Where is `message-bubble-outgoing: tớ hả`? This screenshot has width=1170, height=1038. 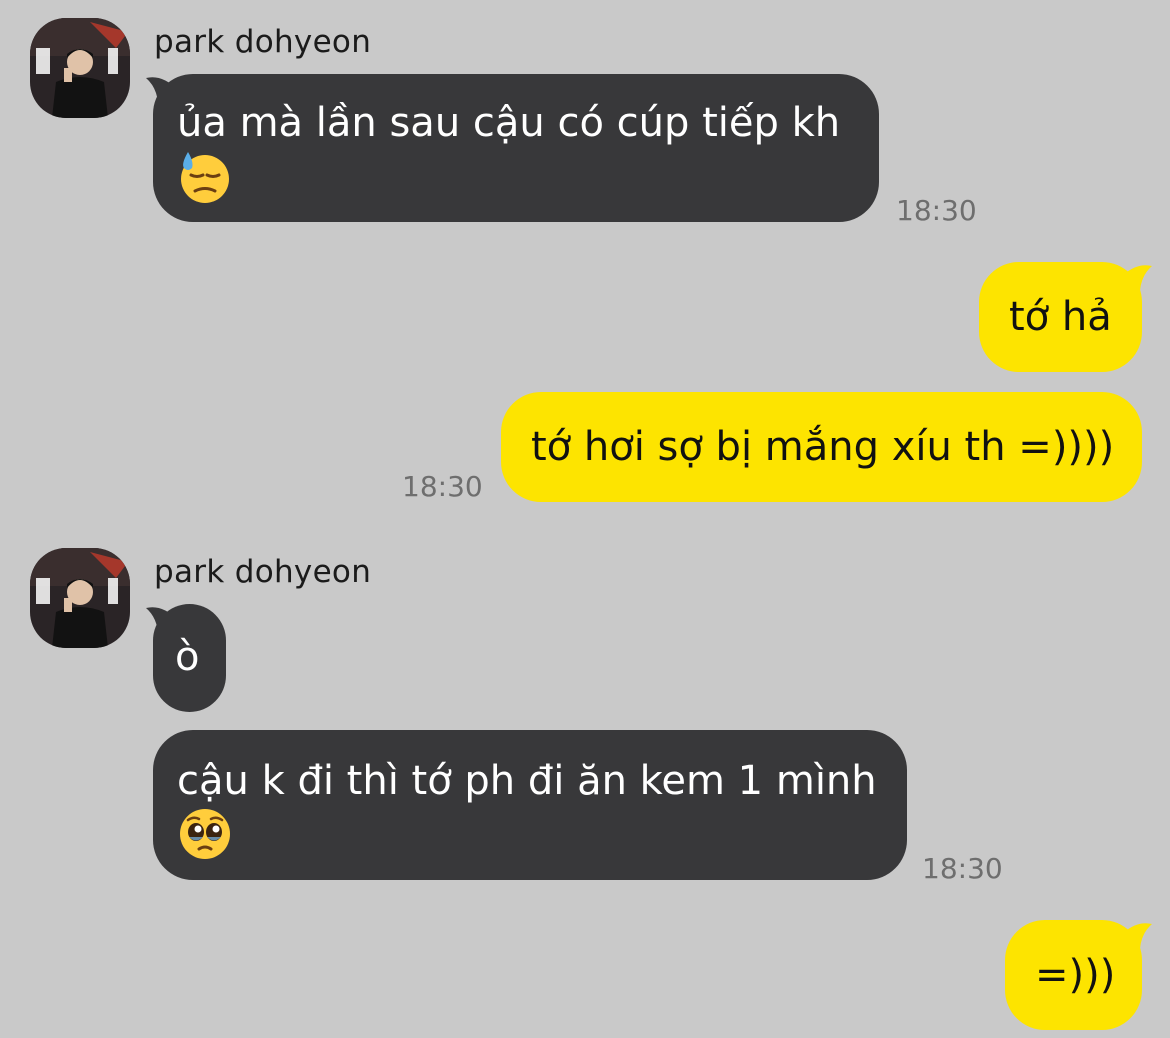 message-bubble-outgoing: tớ hả is located at coordinates (1060, 317).